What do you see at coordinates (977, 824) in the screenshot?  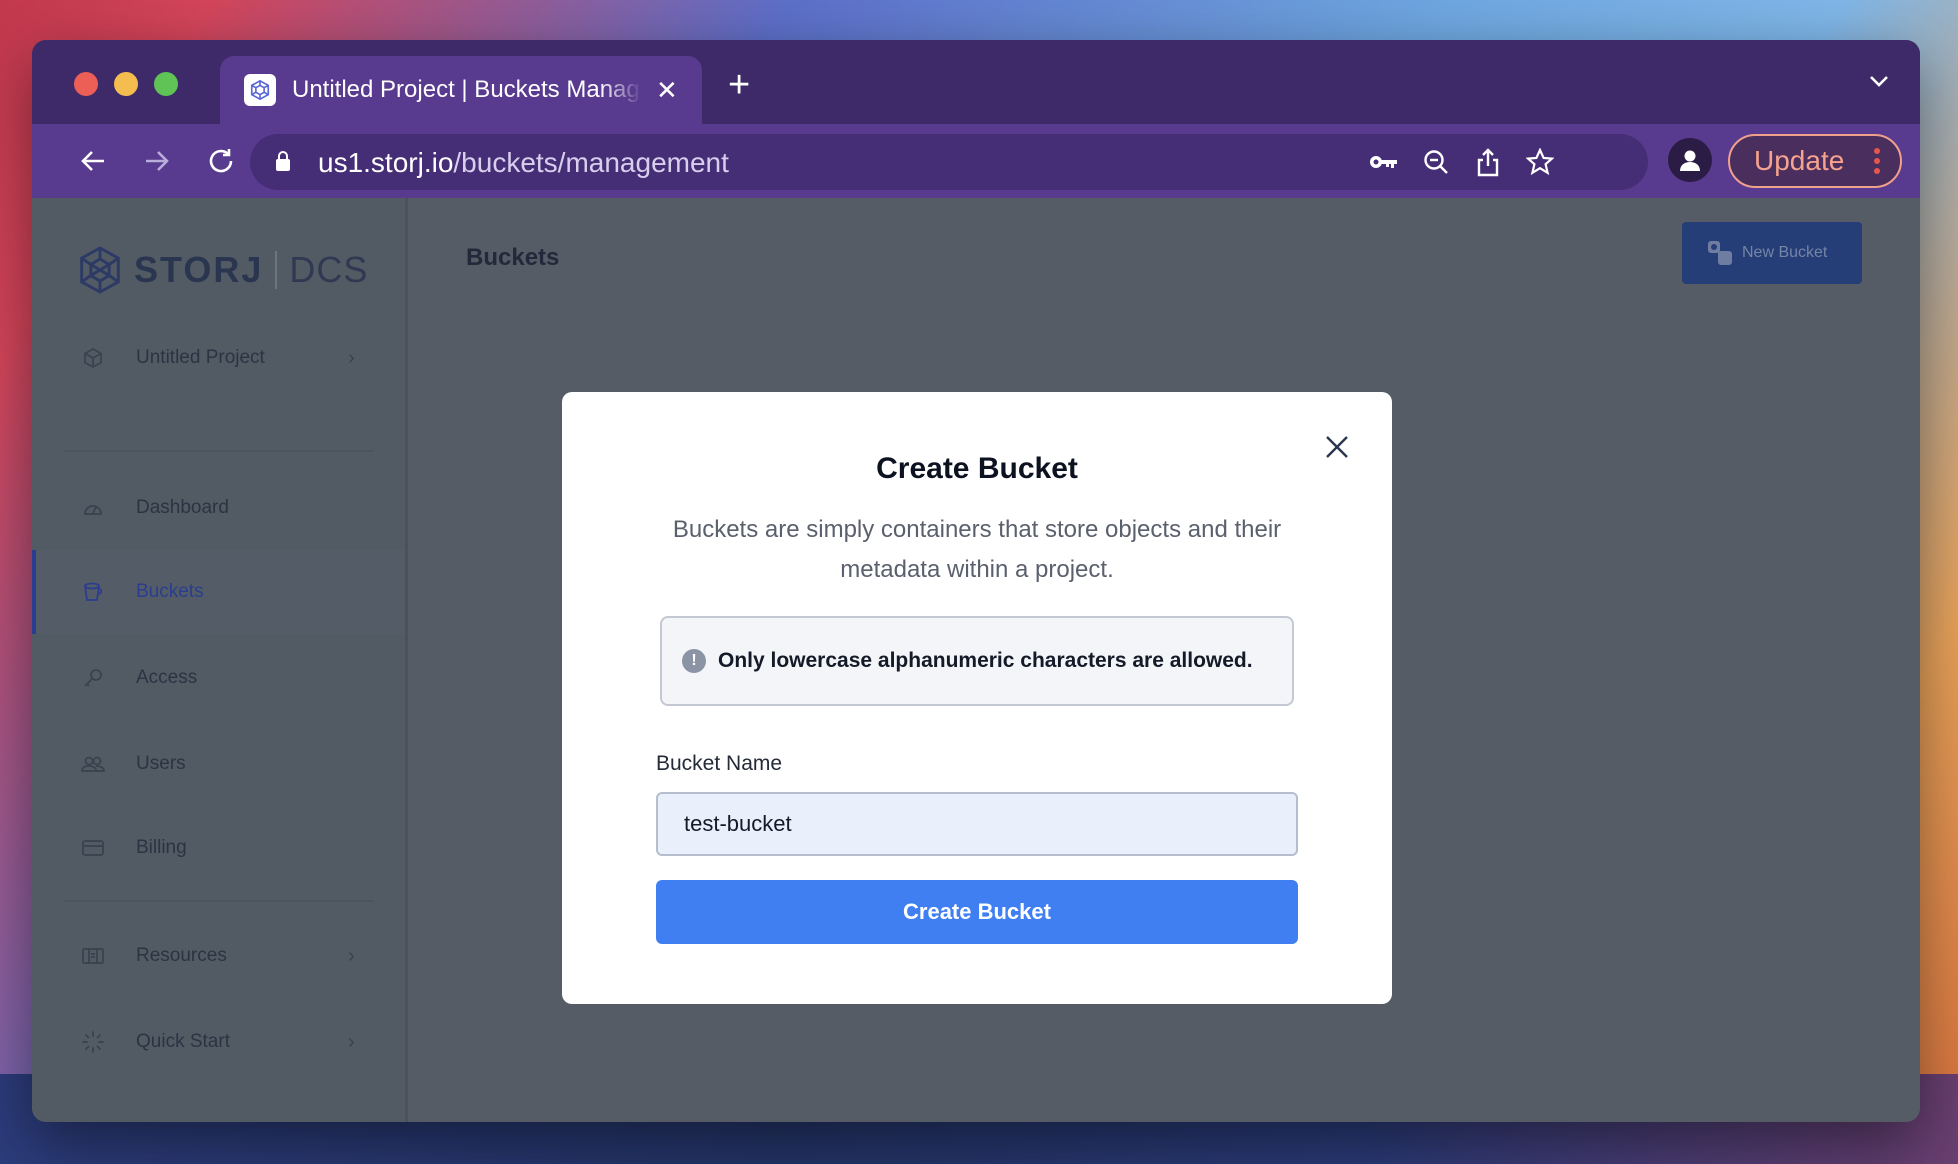 I see `bucket-name-input` at bounding box center [977, 824].